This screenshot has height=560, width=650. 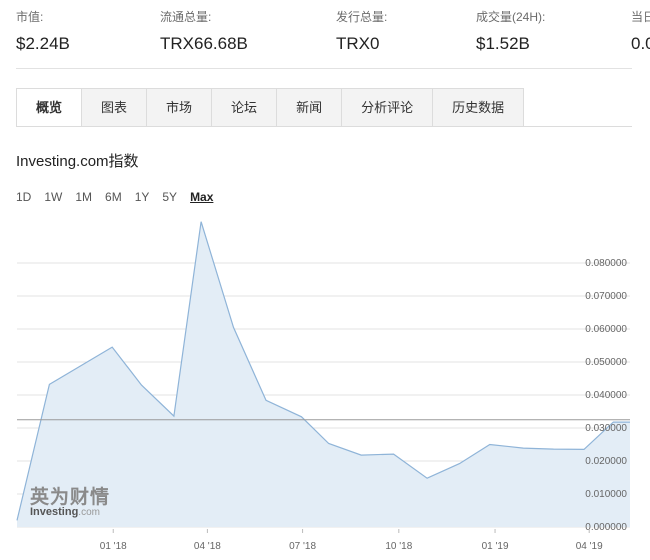 I want to click on watermark-en: Investing.com, so click(x=70, y=512).